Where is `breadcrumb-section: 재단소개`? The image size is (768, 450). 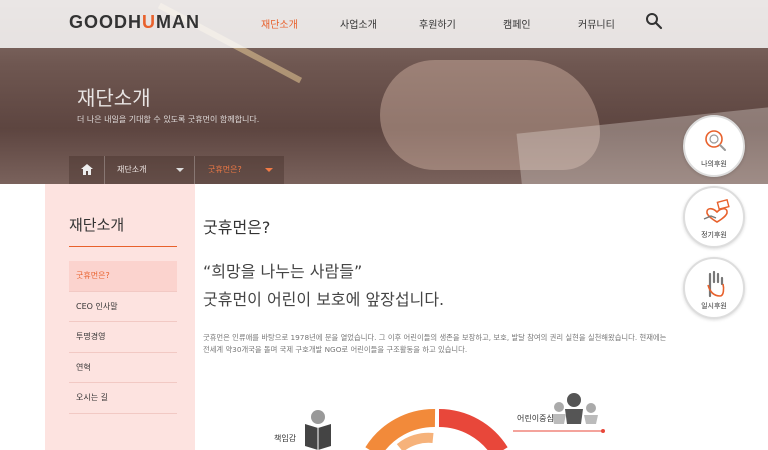 breadcrumb-section: 재단소개 is located at coordinates (150, 170).